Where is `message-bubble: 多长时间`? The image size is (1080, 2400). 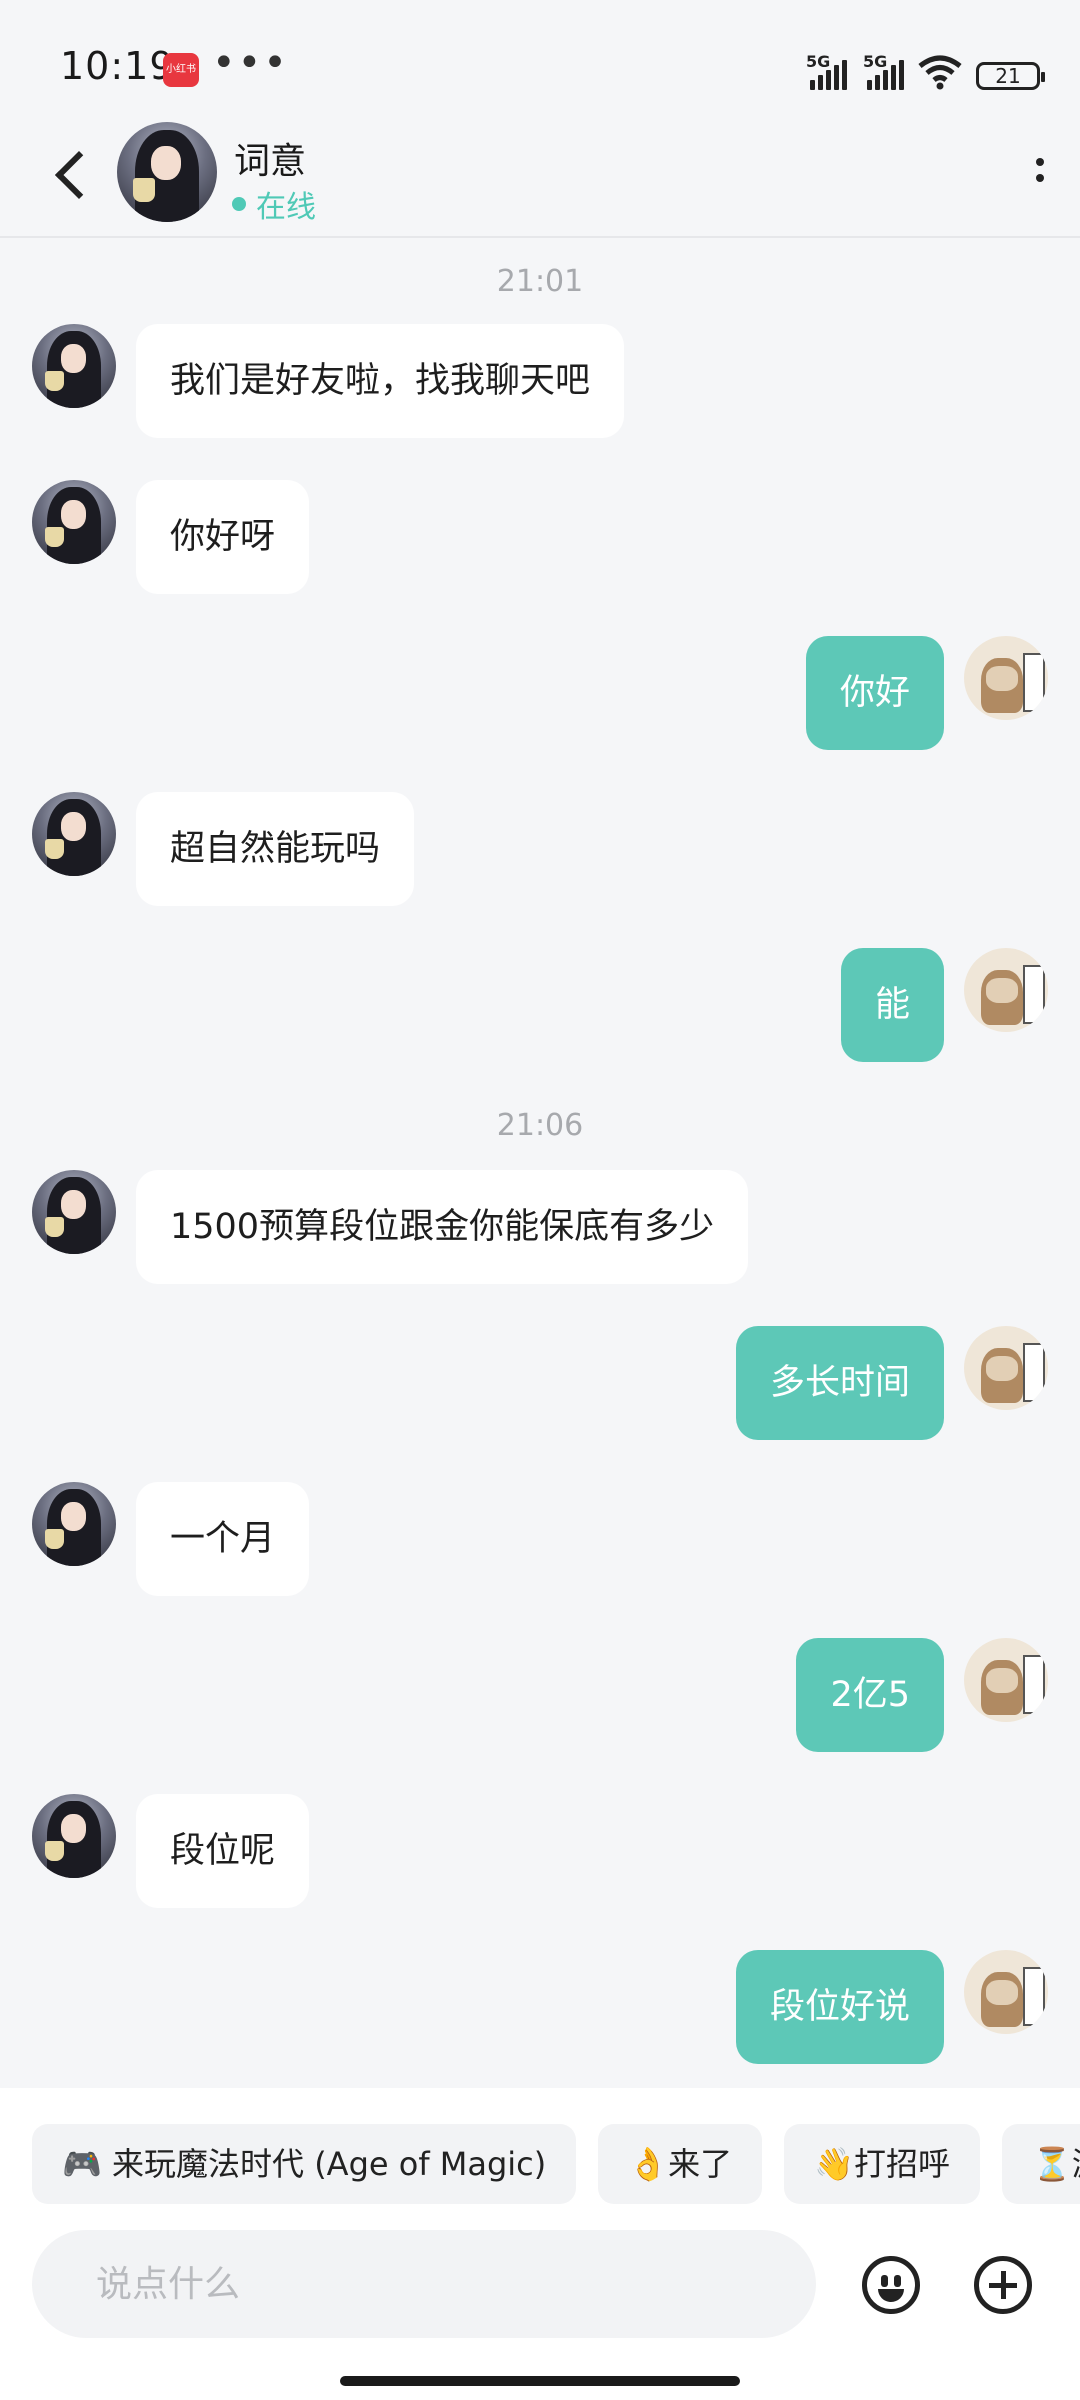
message-bubble: 多长时间 is located at coordinates (839, 1383).